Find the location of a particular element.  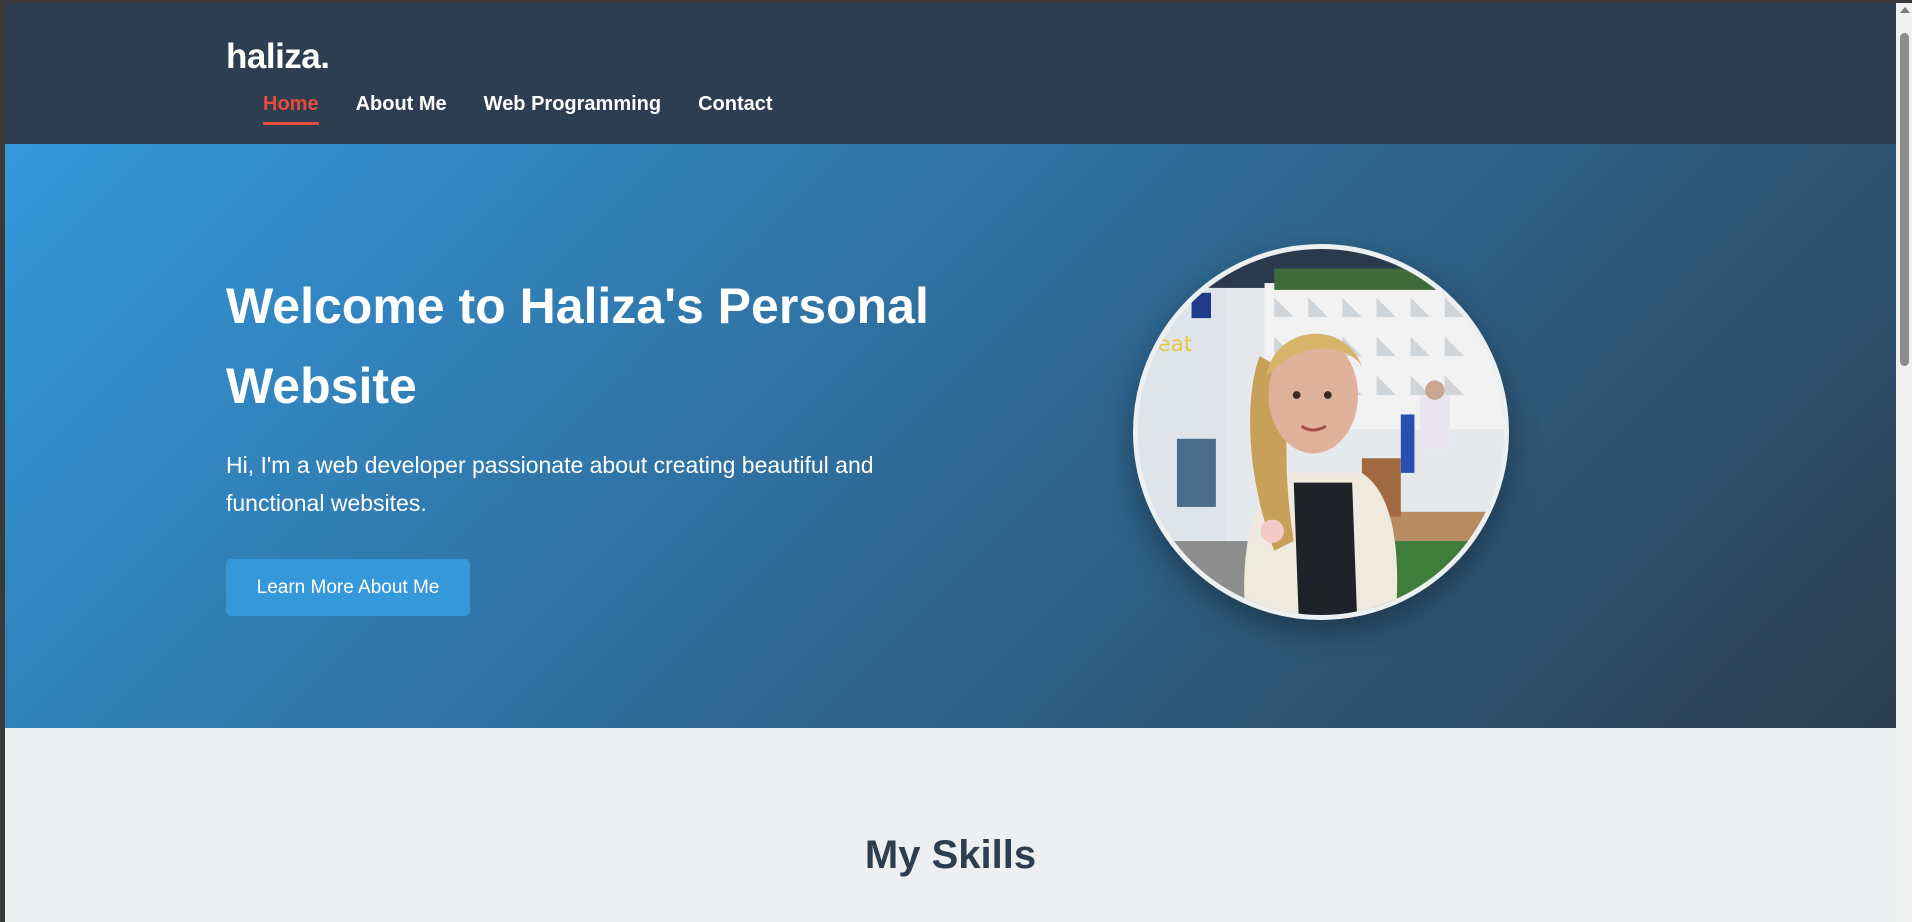

svg-text: eat is located at coordinates (1174, 344).